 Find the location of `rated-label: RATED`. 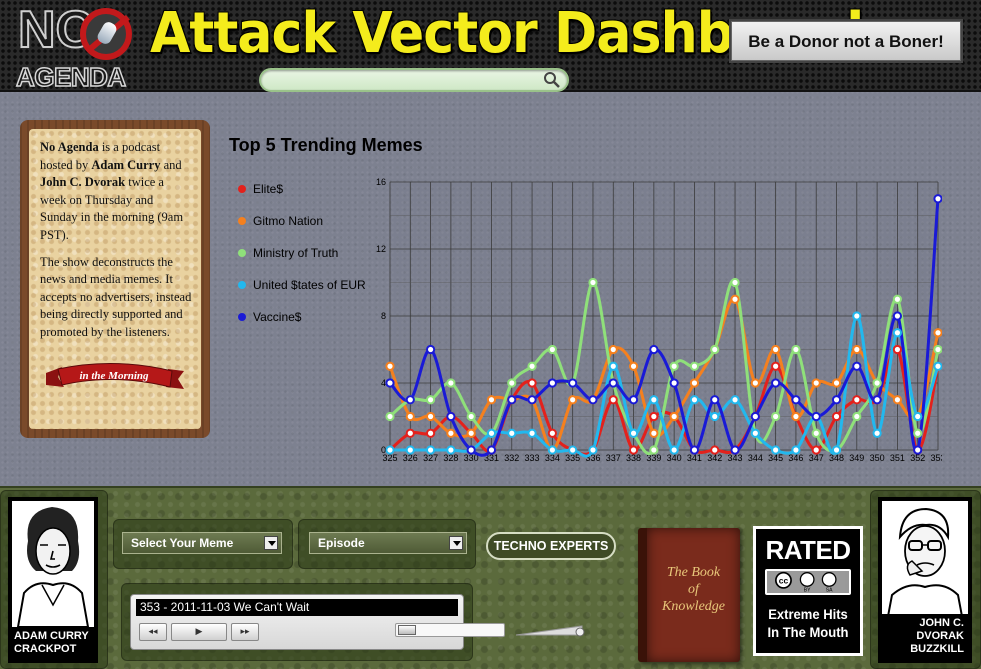

rated-label: RATED is located at coordinates (808, 550).